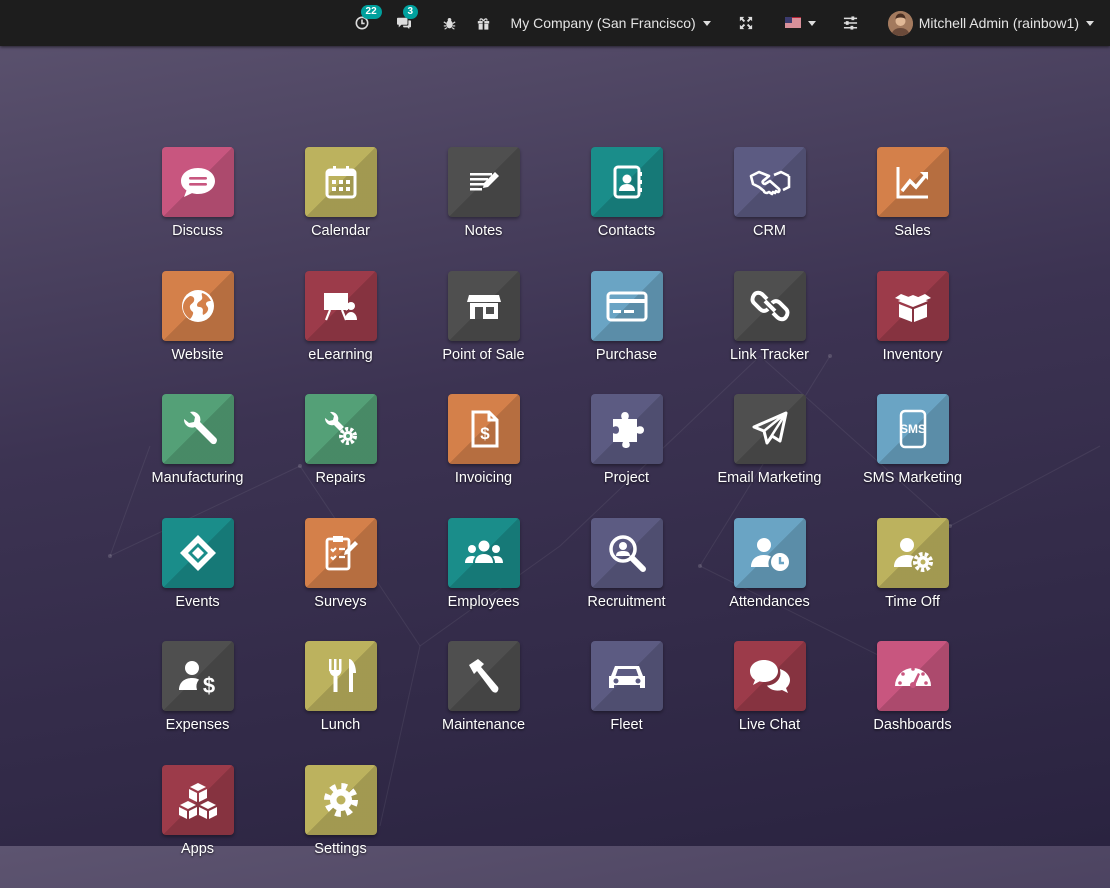  I want to click on sms-phone-icon: SMS, so click(913, 429).